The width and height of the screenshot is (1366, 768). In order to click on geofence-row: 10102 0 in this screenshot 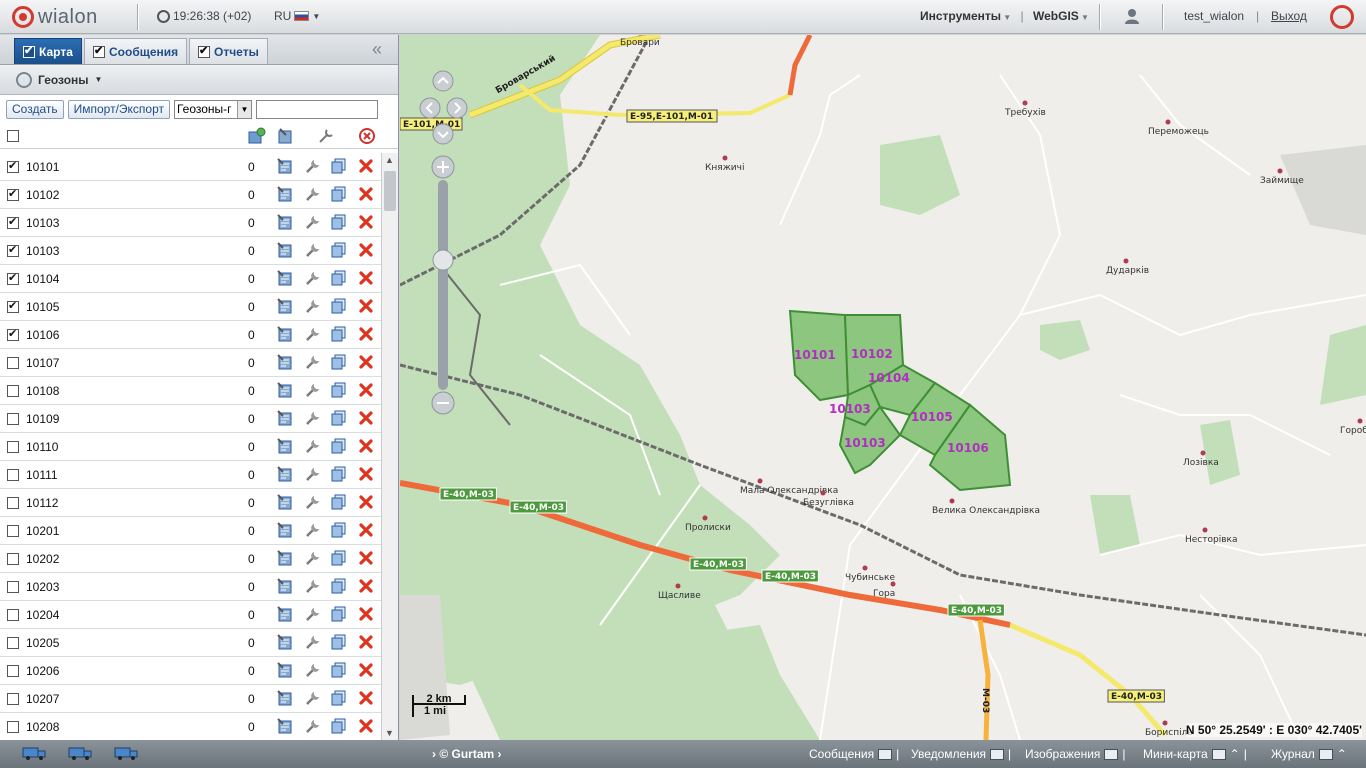, I will do `click(190, 195)`.